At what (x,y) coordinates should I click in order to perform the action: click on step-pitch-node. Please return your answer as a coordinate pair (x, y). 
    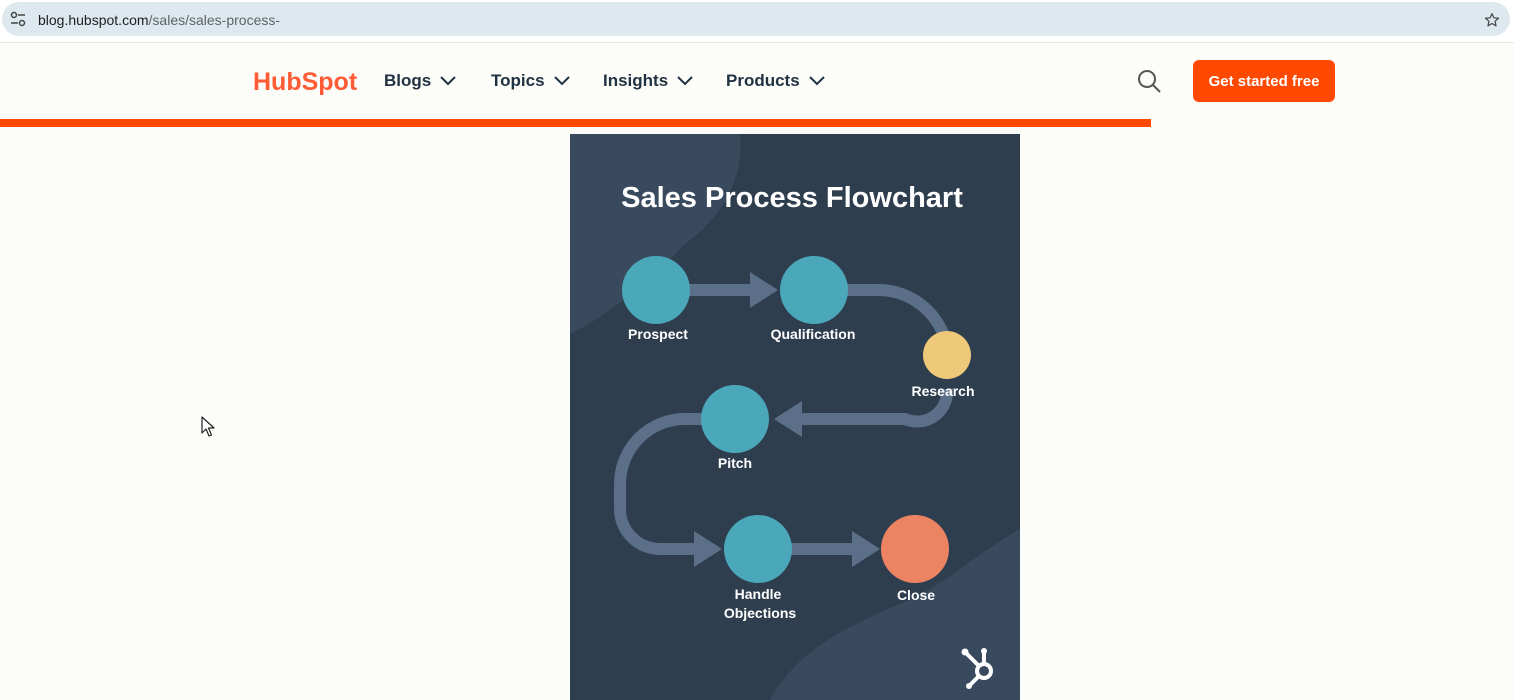
    Looking at the image, I should click on (735, 419).